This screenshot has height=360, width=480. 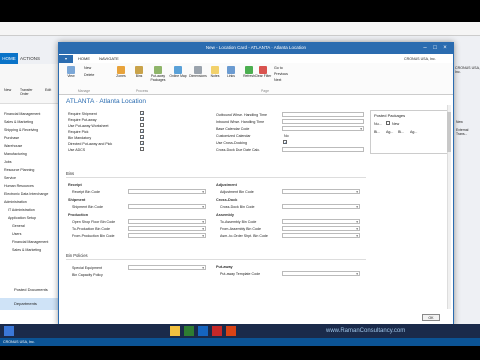 I want to click on require-putaway-checkbox: ✓, so click(x=142, y=119).